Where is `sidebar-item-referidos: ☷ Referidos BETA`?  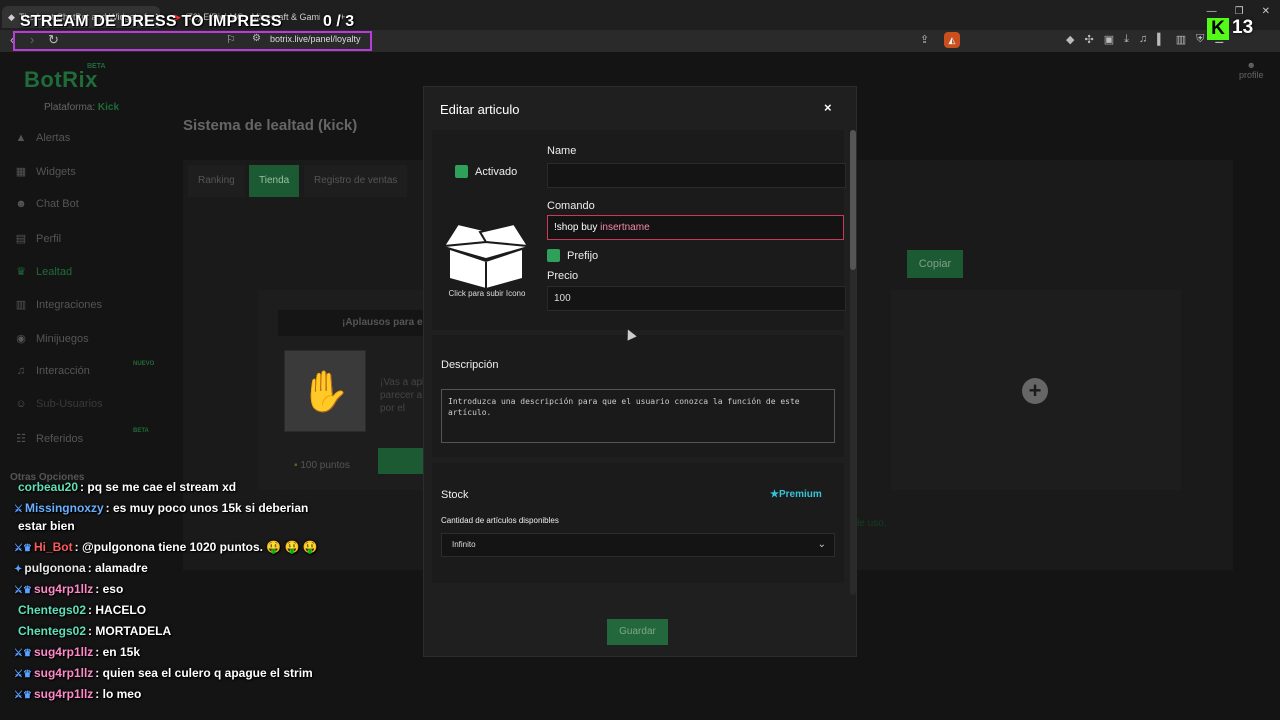 sidebar-item-referidos: ☷ Referidos BETA is located at coordinates (81, 436).